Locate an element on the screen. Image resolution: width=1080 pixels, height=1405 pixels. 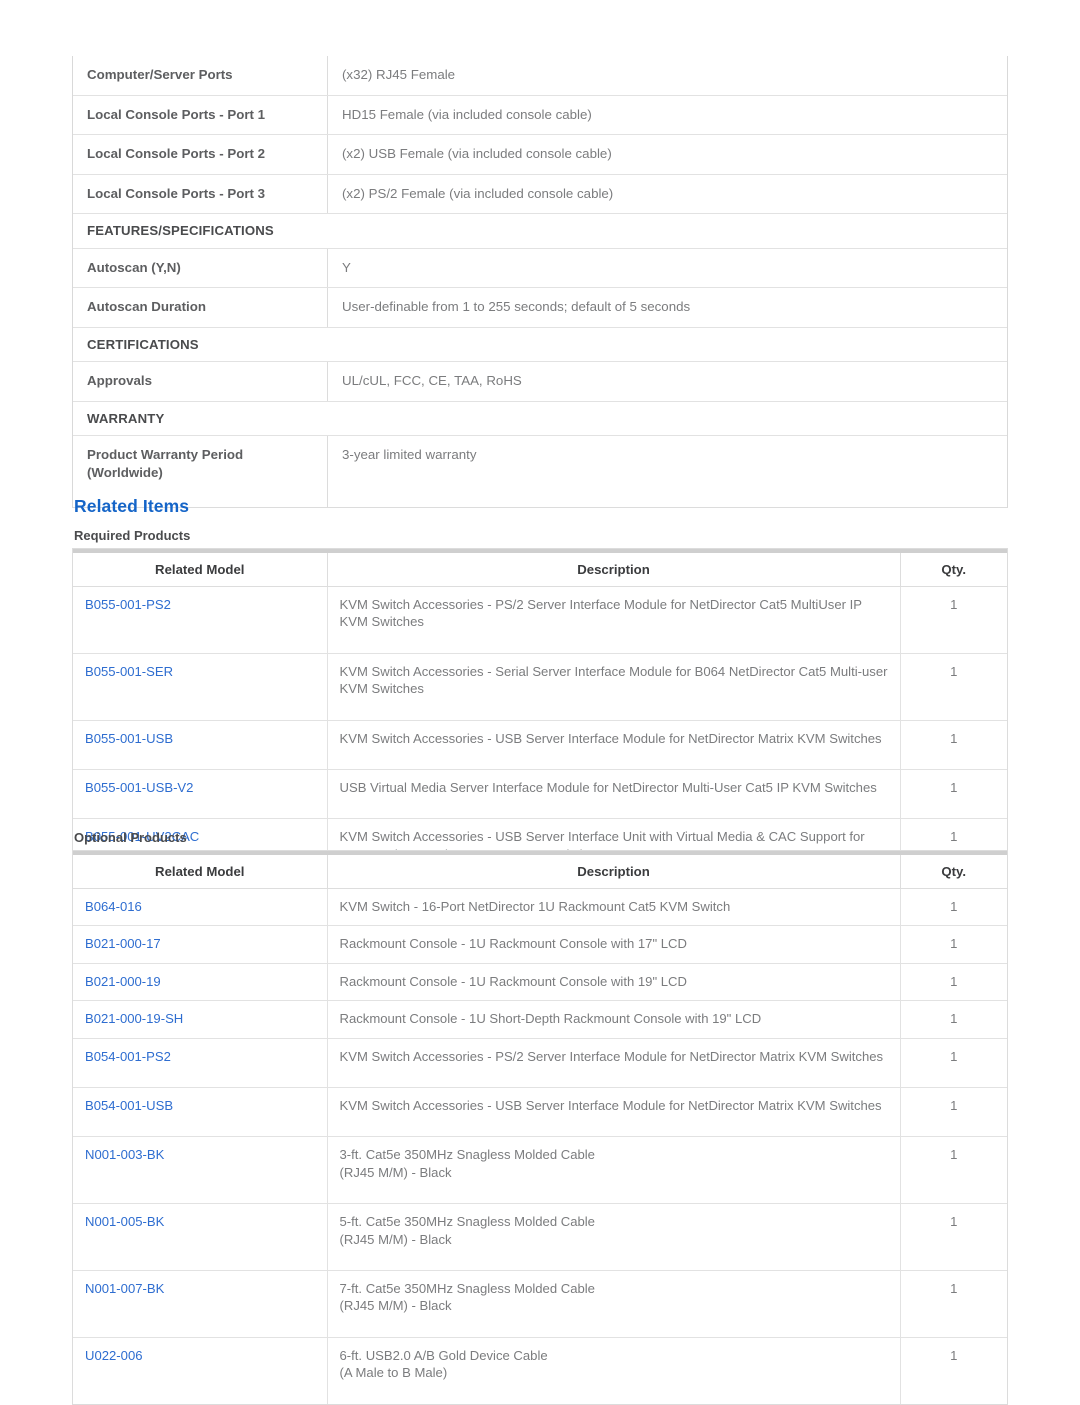
spec-section-title: CERTIFICATIONS is located at coordinates (540, 345).